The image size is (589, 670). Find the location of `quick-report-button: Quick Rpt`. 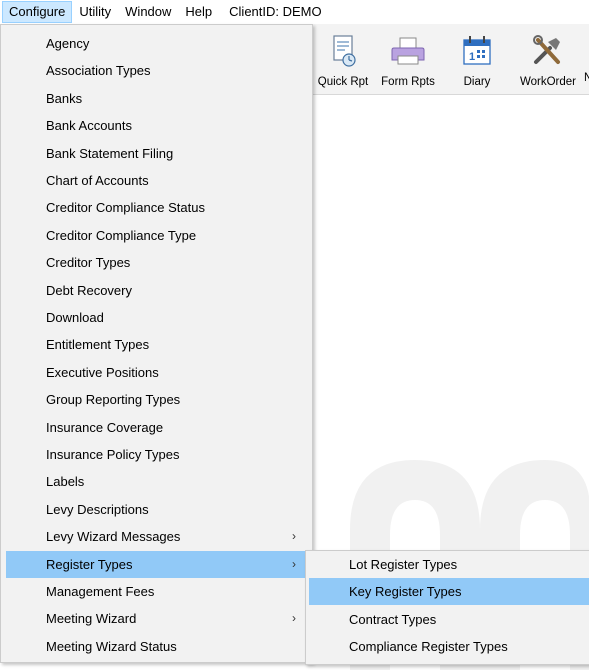

quick-report-button: Quick Rpt is located at coordinates (343, 59).